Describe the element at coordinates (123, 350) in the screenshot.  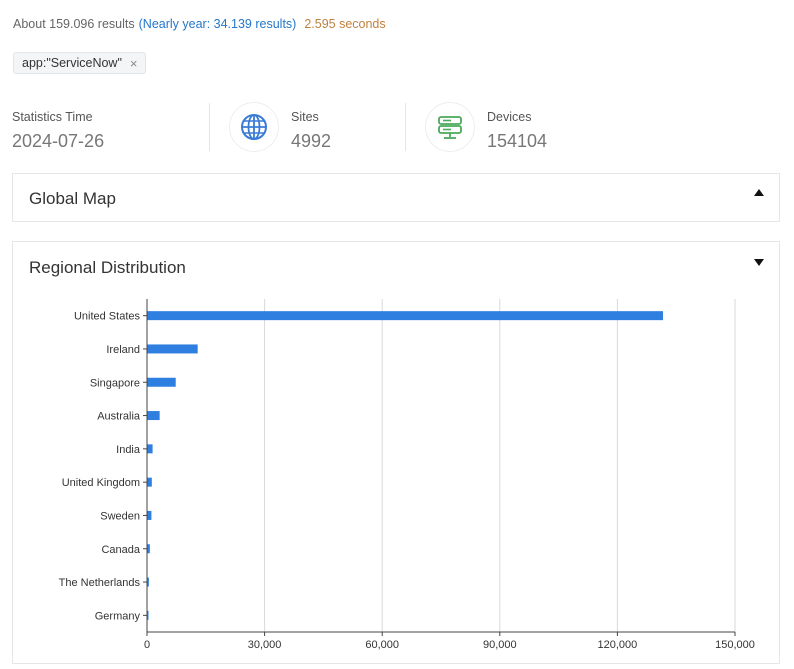
I see `y-tick-label: Ireland` at that location.